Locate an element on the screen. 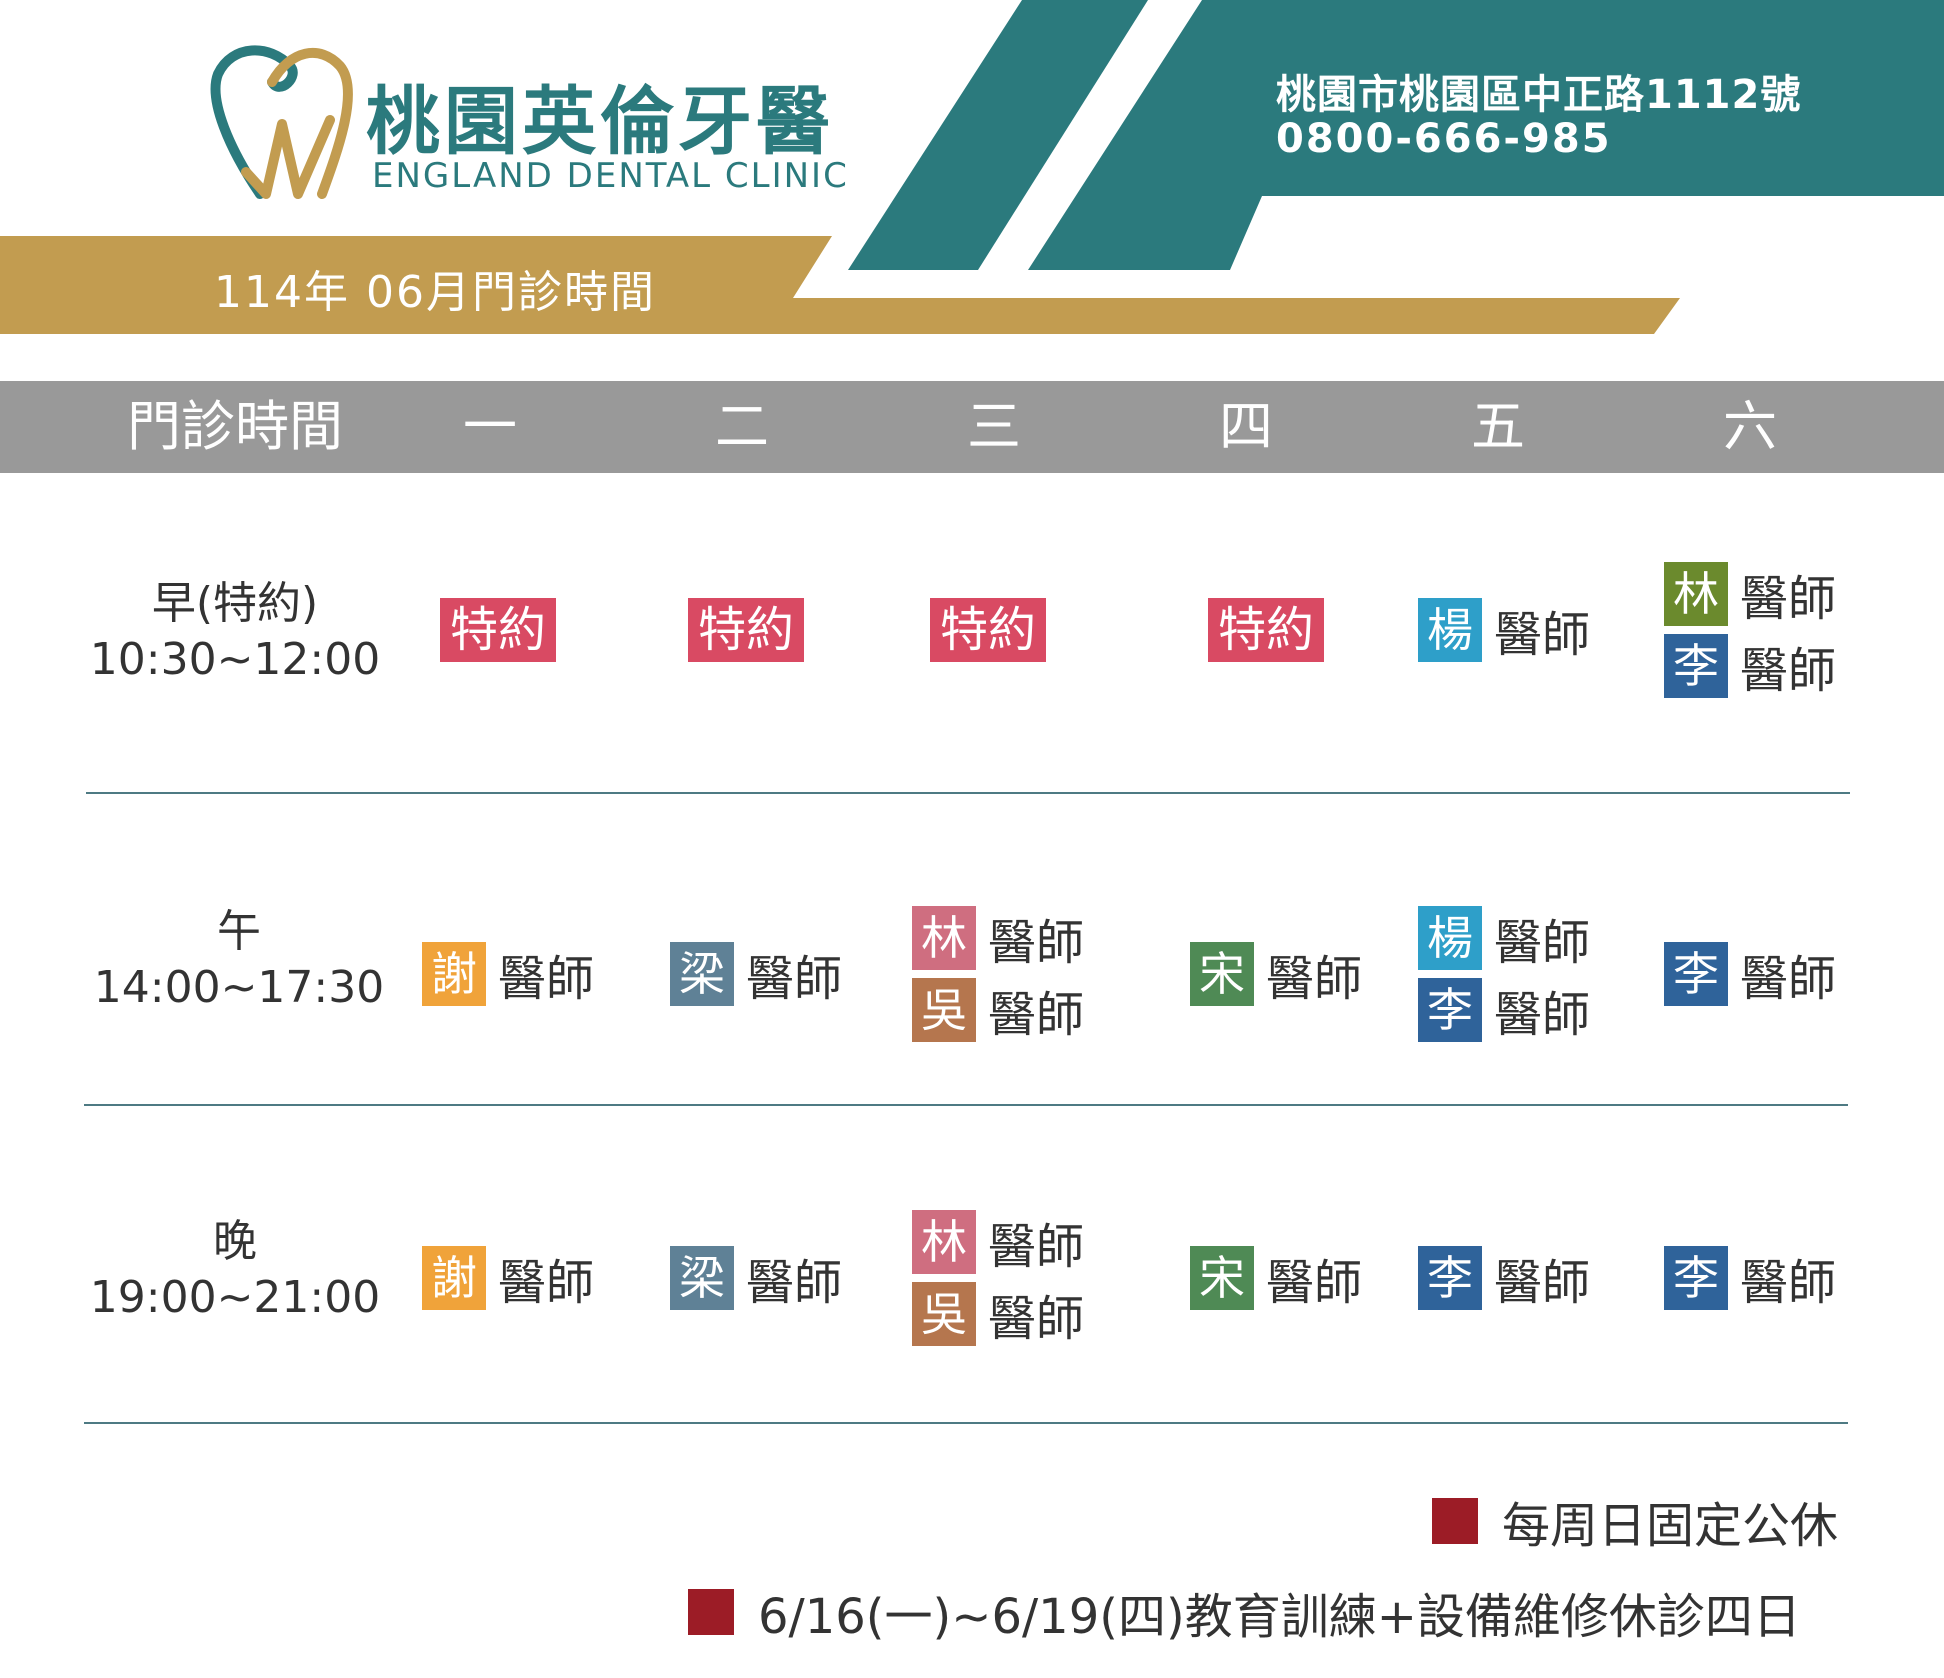  clinic-name: 桃園英倫牙醫 is located at coordinates (600, 122).